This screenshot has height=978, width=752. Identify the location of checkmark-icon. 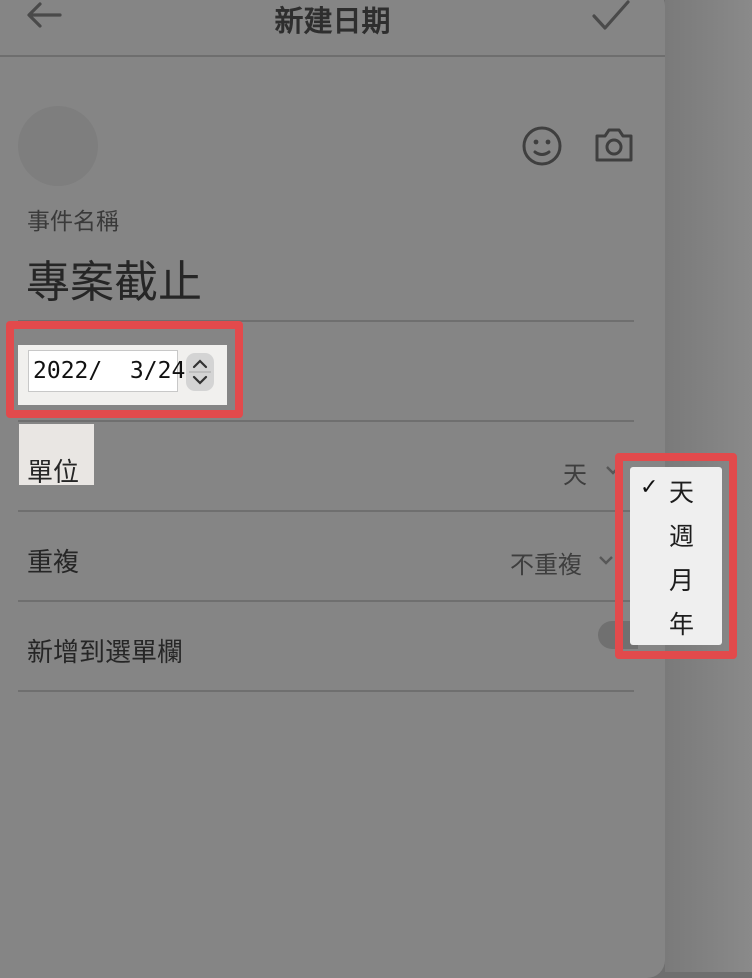
(611, 17).